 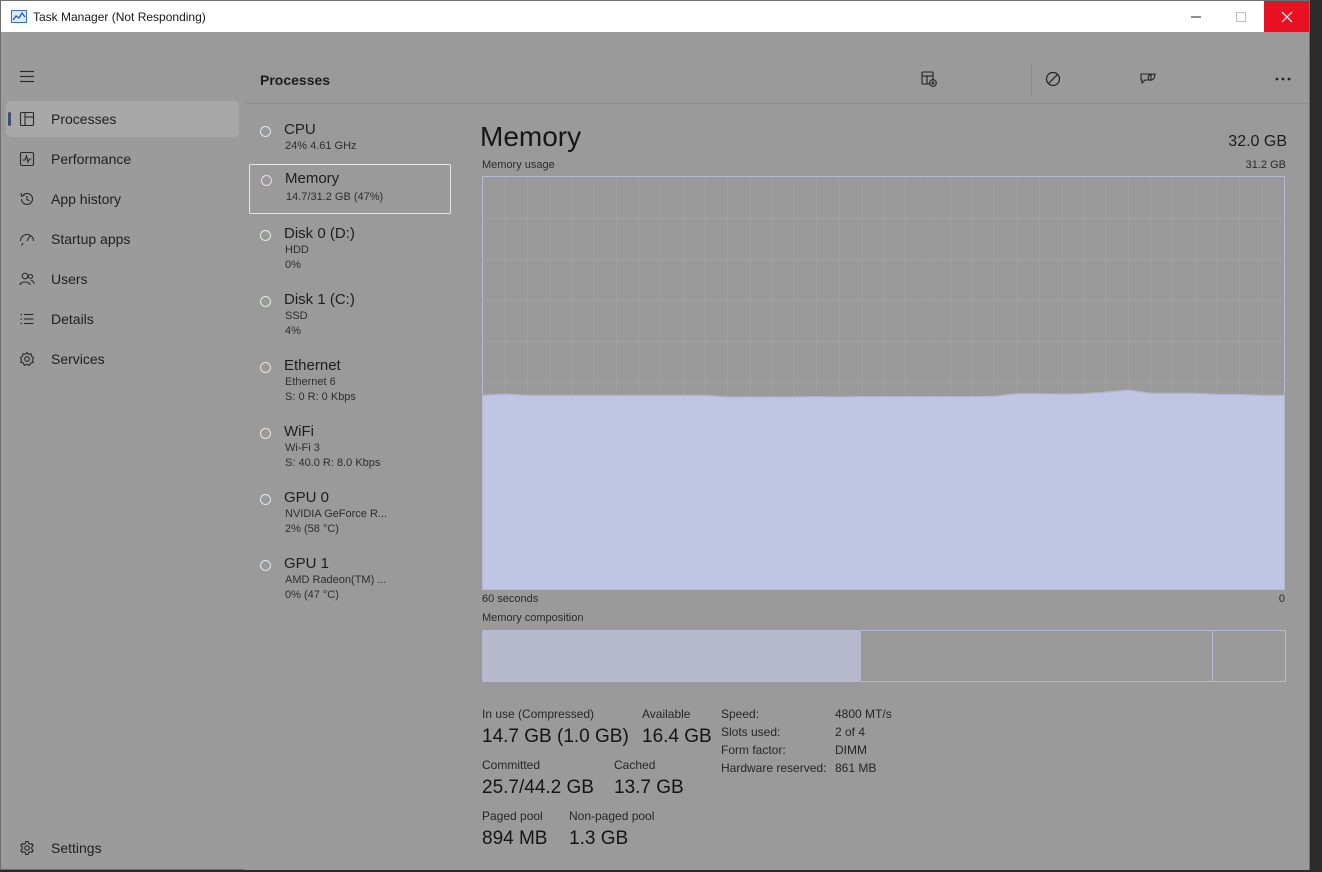 I want to click on time-axis-start: 60 seconds, so click(x=510, y=599).